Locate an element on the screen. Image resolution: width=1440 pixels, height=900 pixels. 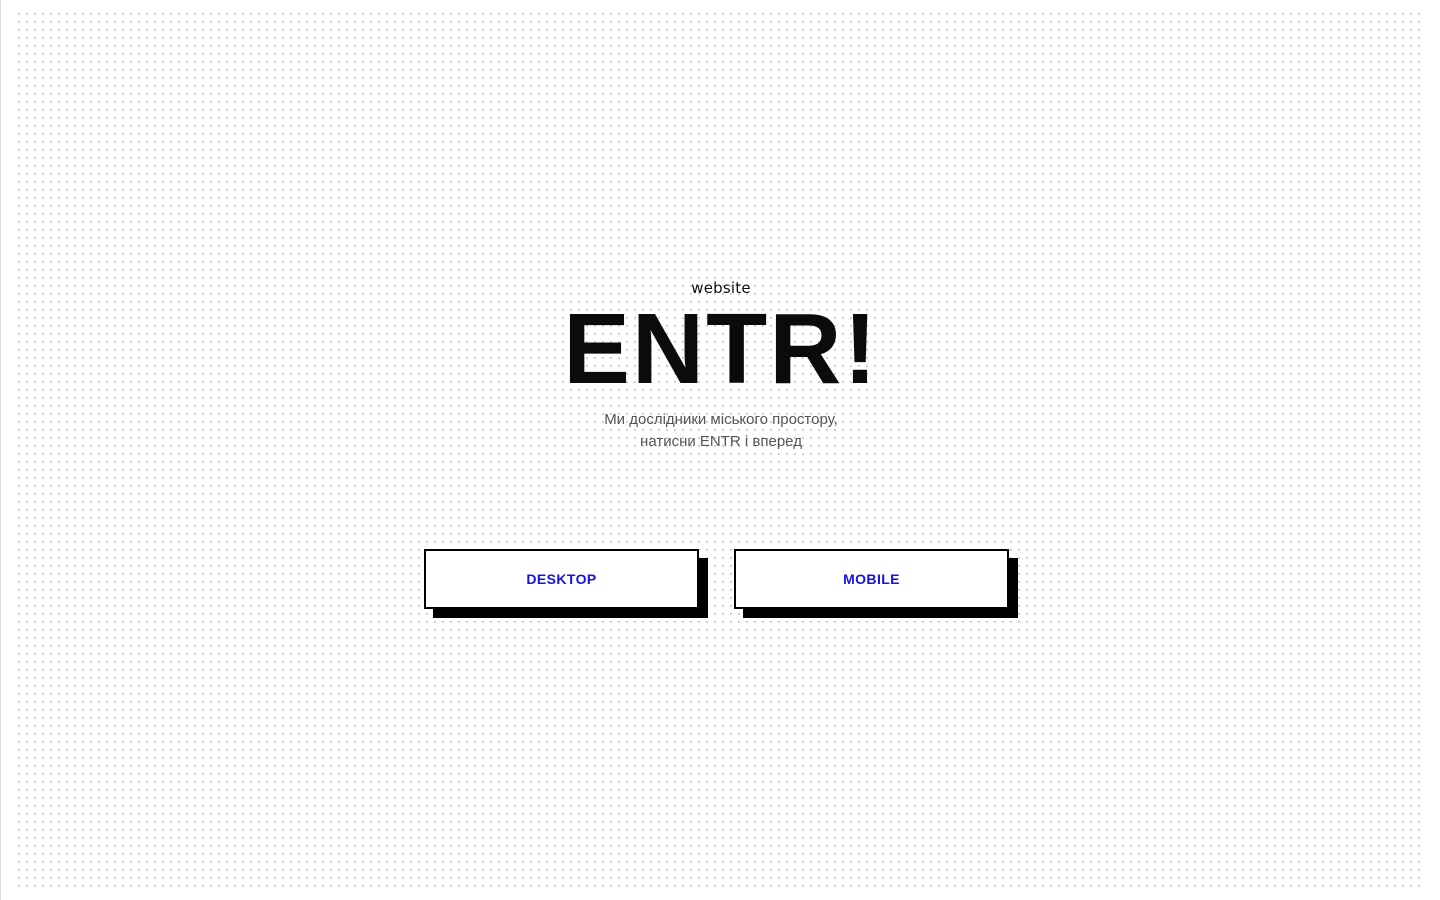
desktop-button-group: DESKTOP is located at coordinates (566, 583).